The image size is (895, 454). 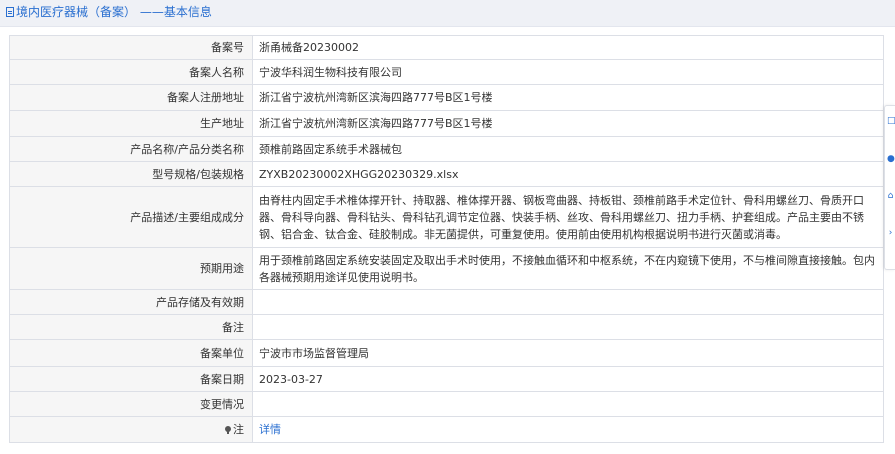 What do you see at coordinates (447, 13) in the screenshot?
I see `page-header: 境内医疗器械（备案） ——基本信息` at bounding box center [447, 13].